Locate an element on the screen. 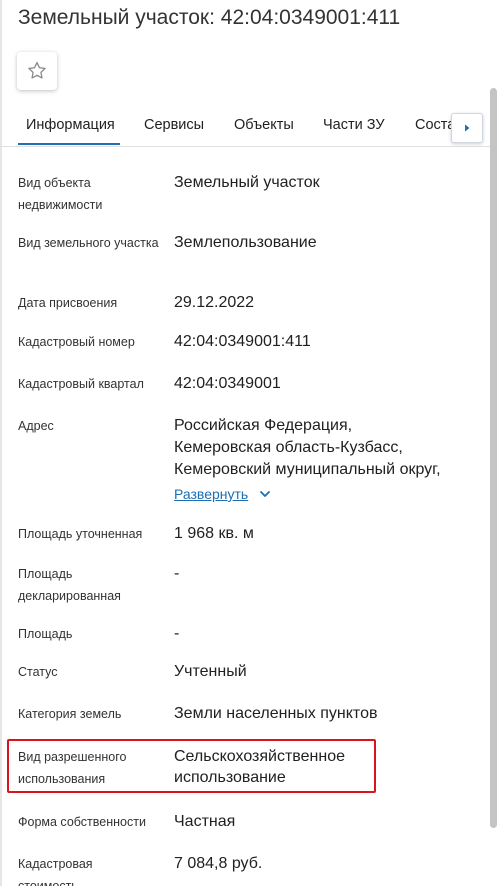  label-assign-date: Дата присвоения is located at coordinates (68, 303).